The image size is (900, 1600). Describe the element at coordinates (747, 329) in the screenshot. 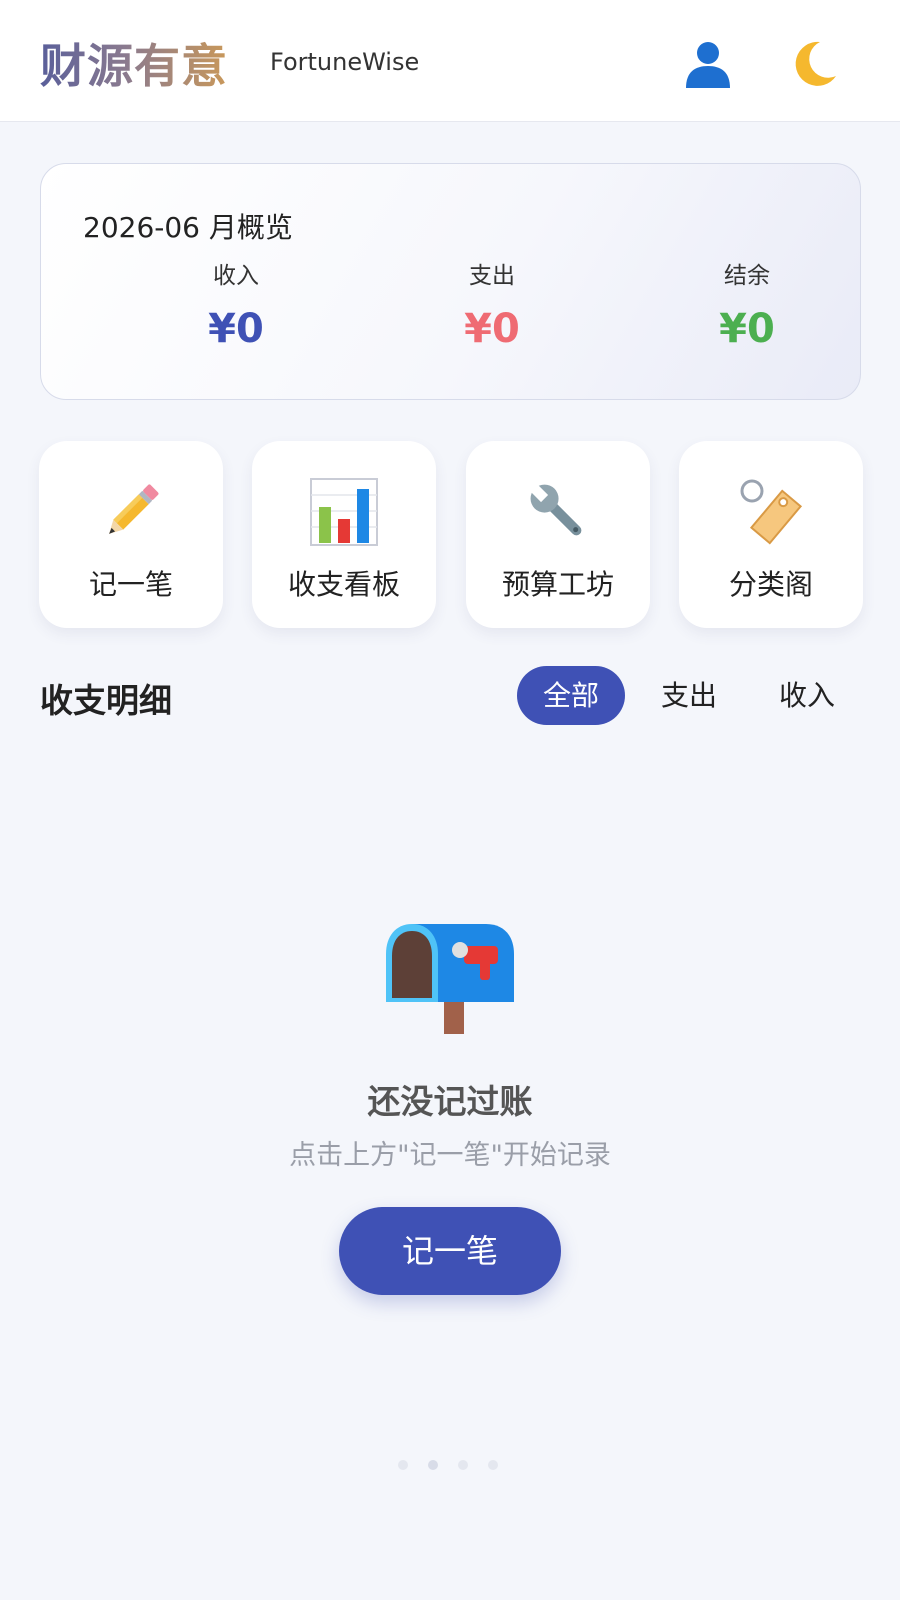

I see `balance-value: ¥0` at that location.